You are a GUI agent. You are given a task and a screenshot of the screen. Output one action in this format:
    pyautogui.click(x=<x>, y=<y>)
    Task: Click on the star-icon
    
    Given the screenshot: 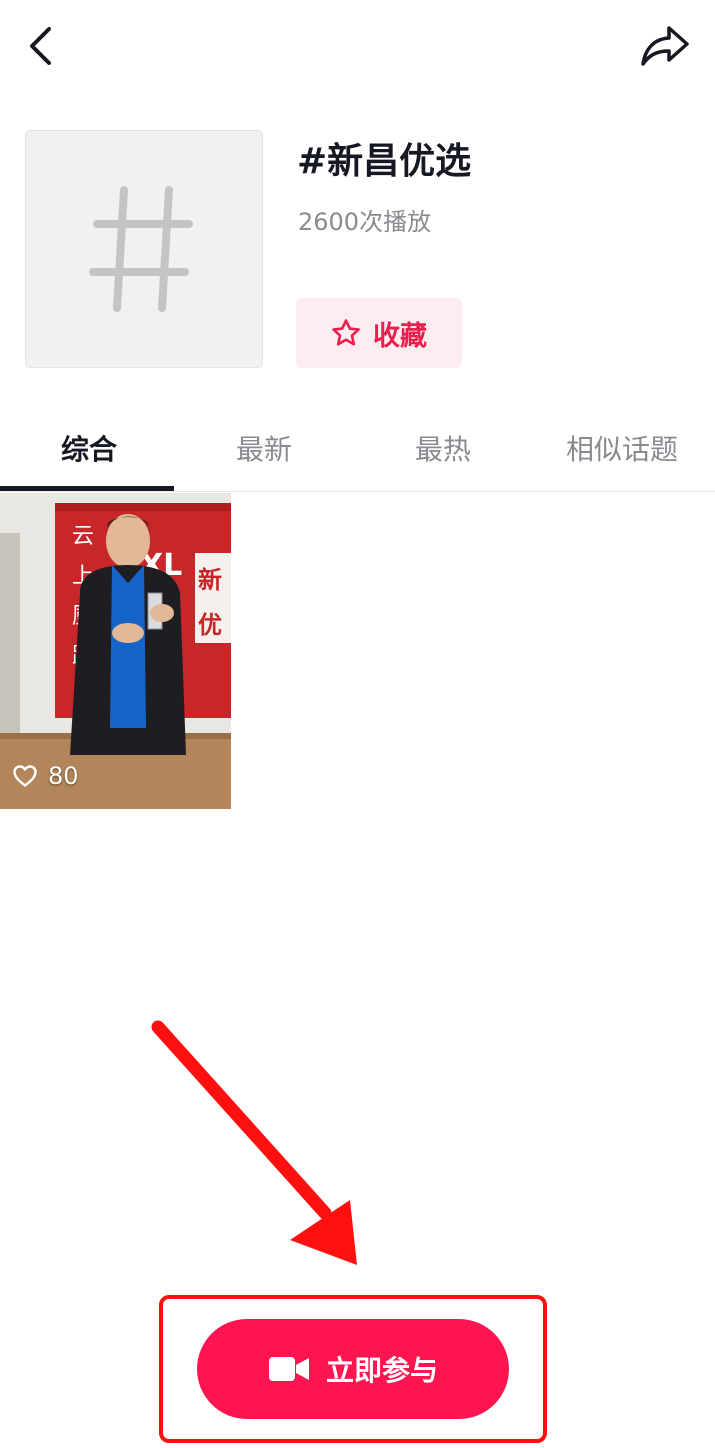 What is the action you would take?
    pyautogui.click(x=346, y=332)
    